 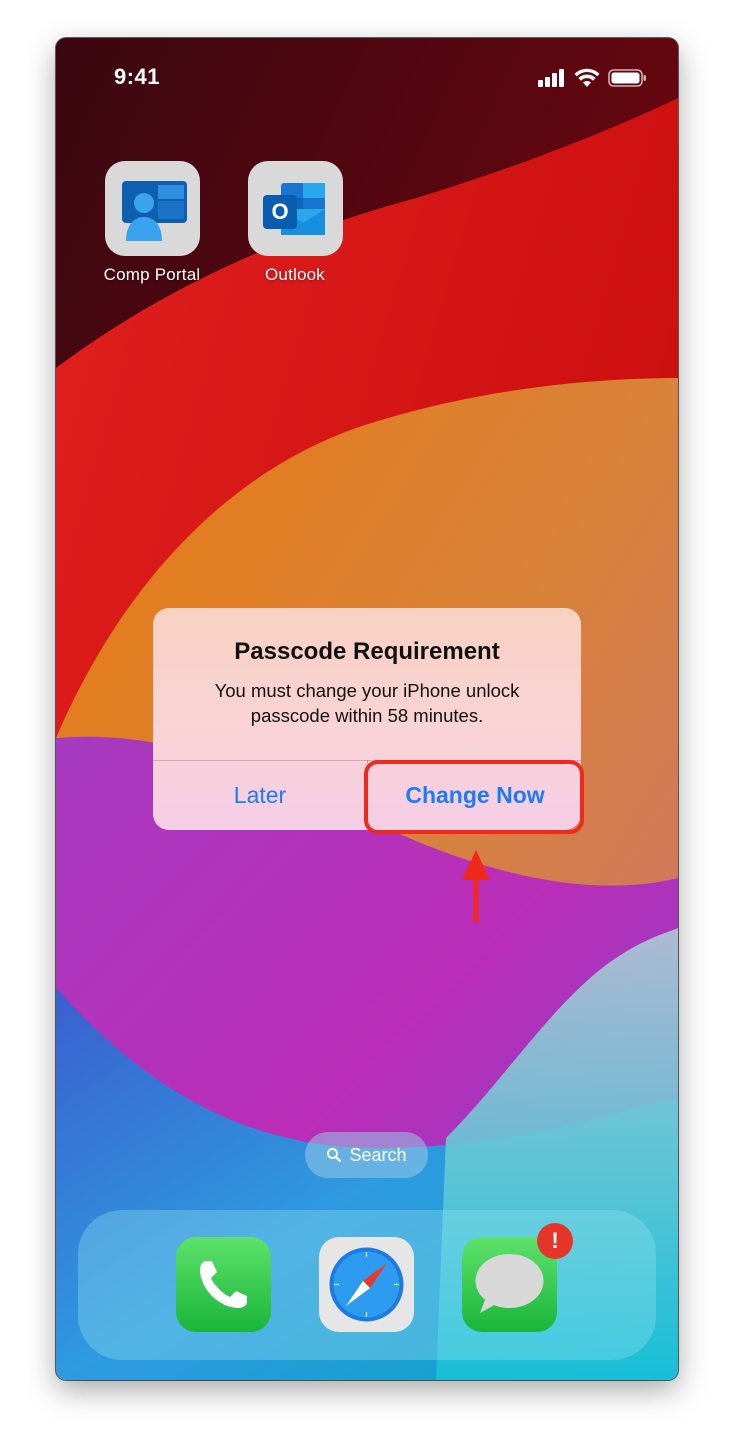 I want to click on search-icon, so click(x=334, y=1155).